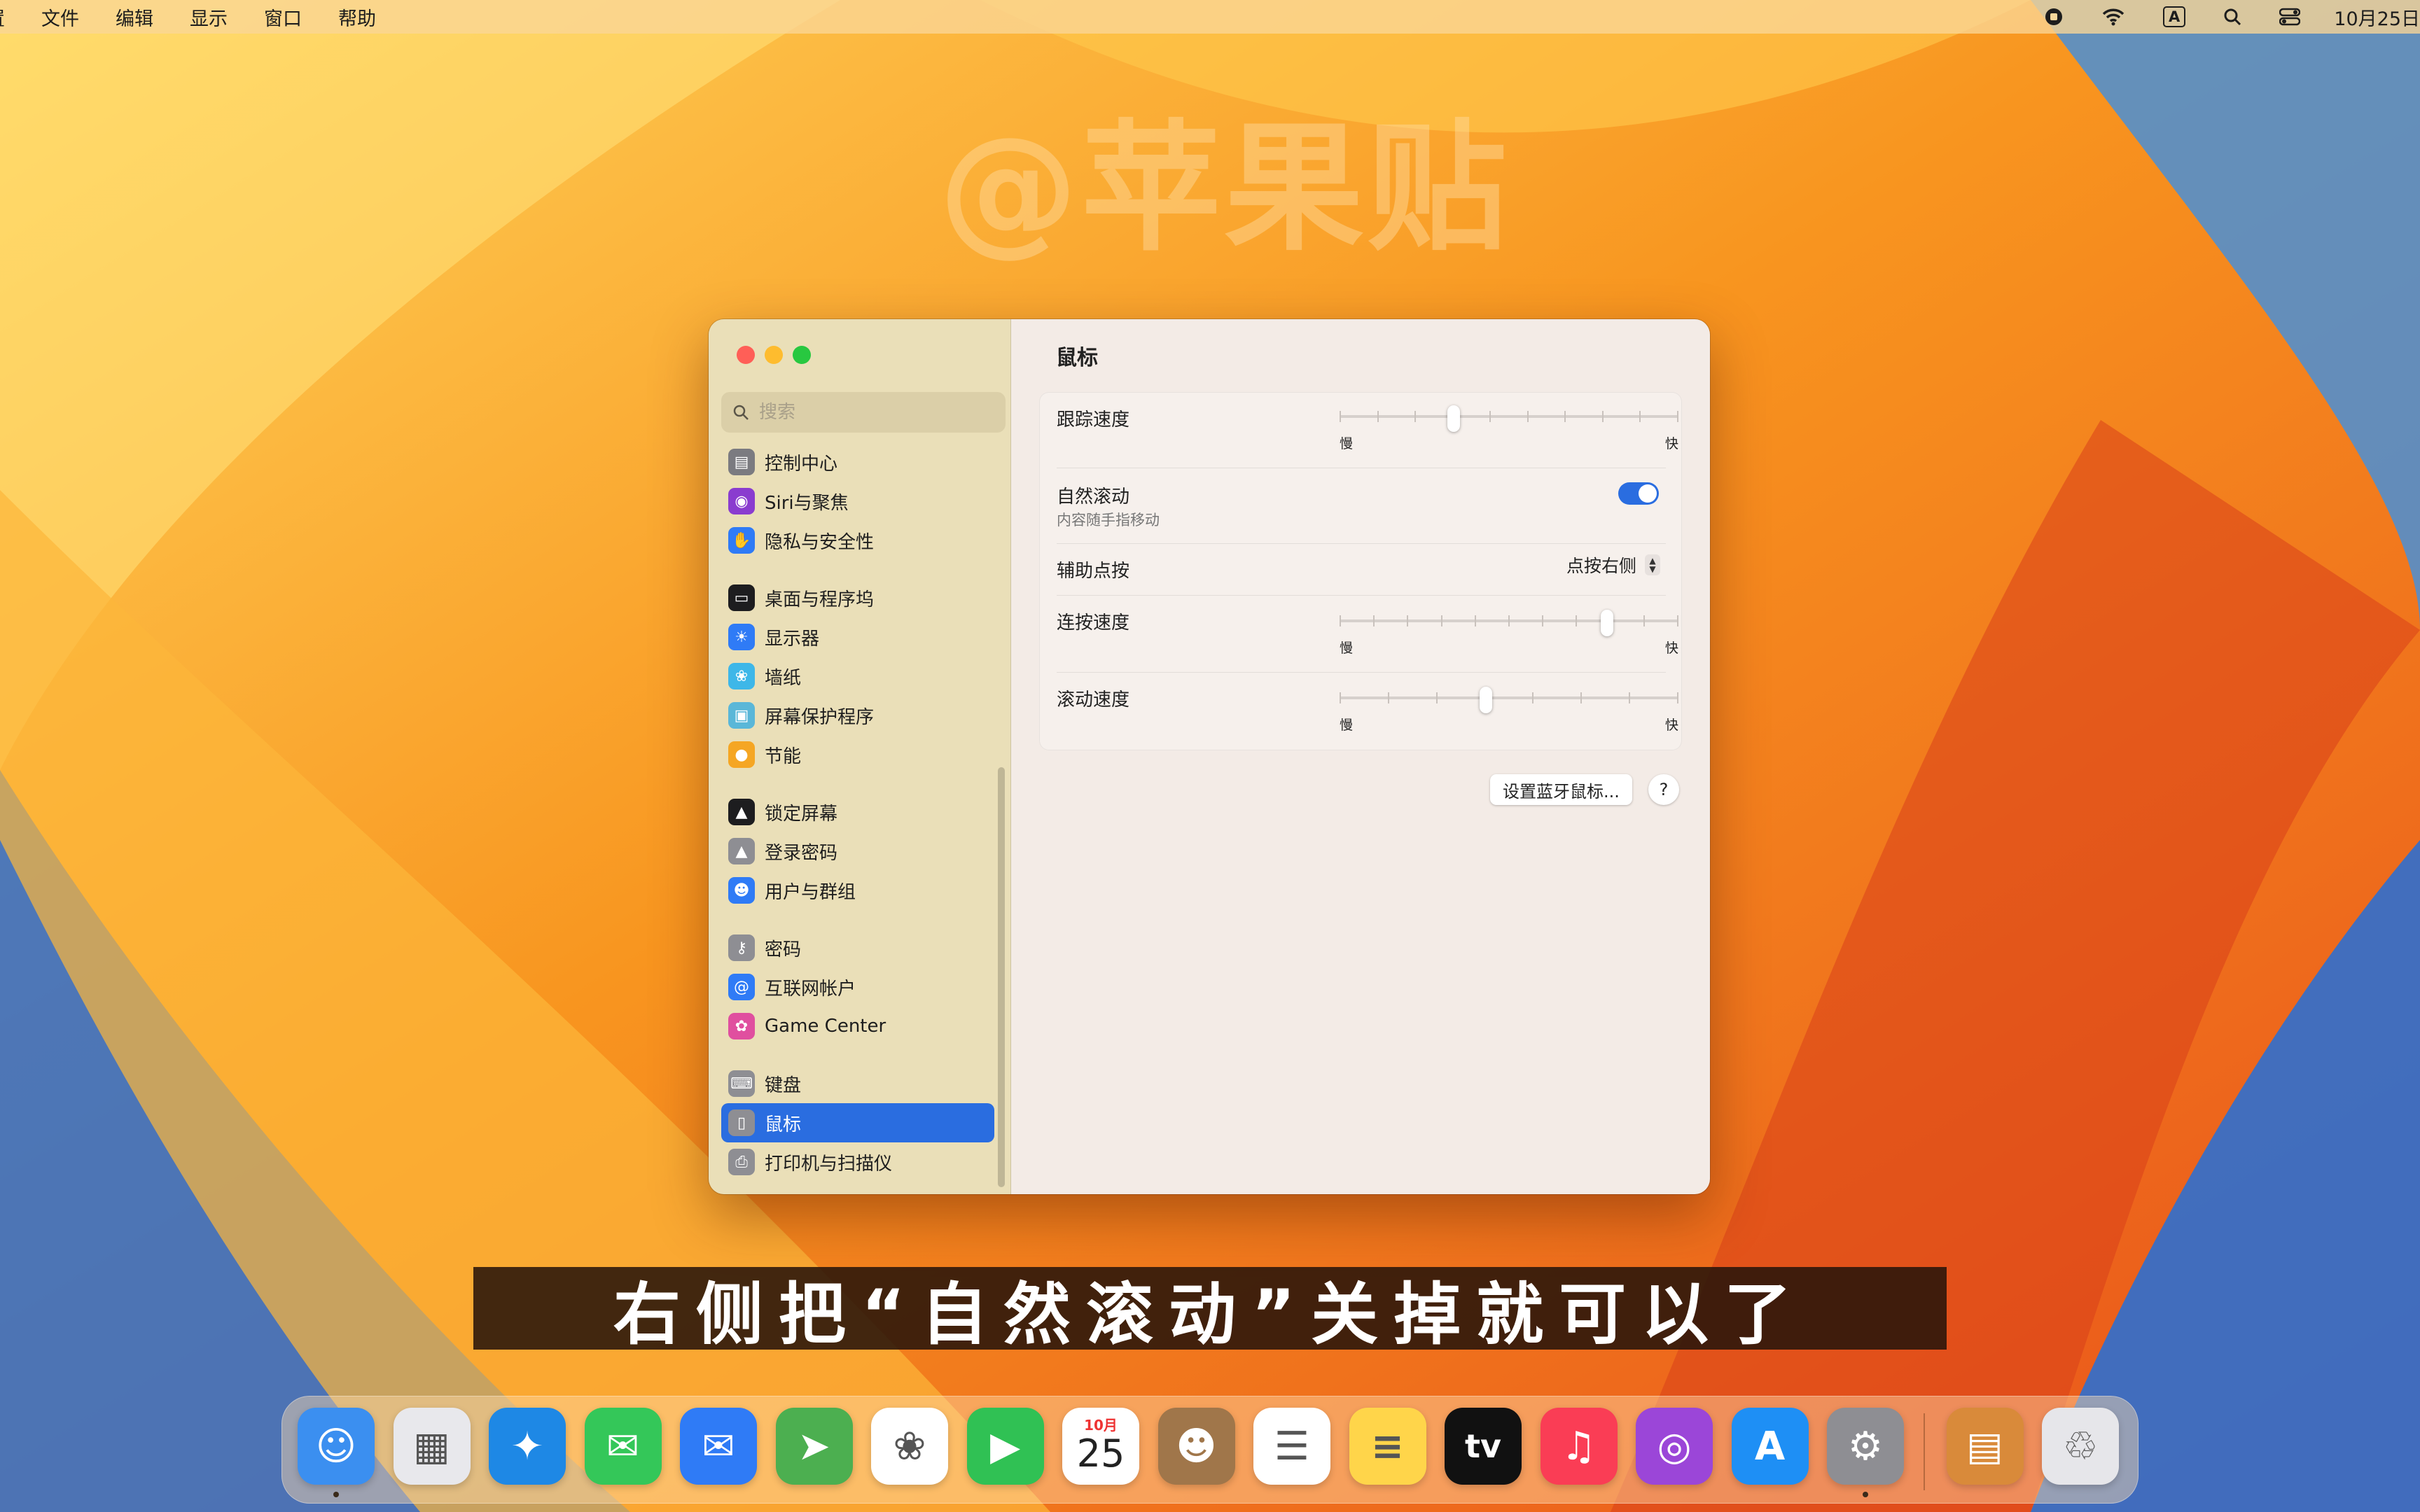  What do you see at coordinates (857, 812) in the screenshot?
I see `sidebar-item-lock-screen: ▲ 锁定屏幕` at bounding box center [857, 812].